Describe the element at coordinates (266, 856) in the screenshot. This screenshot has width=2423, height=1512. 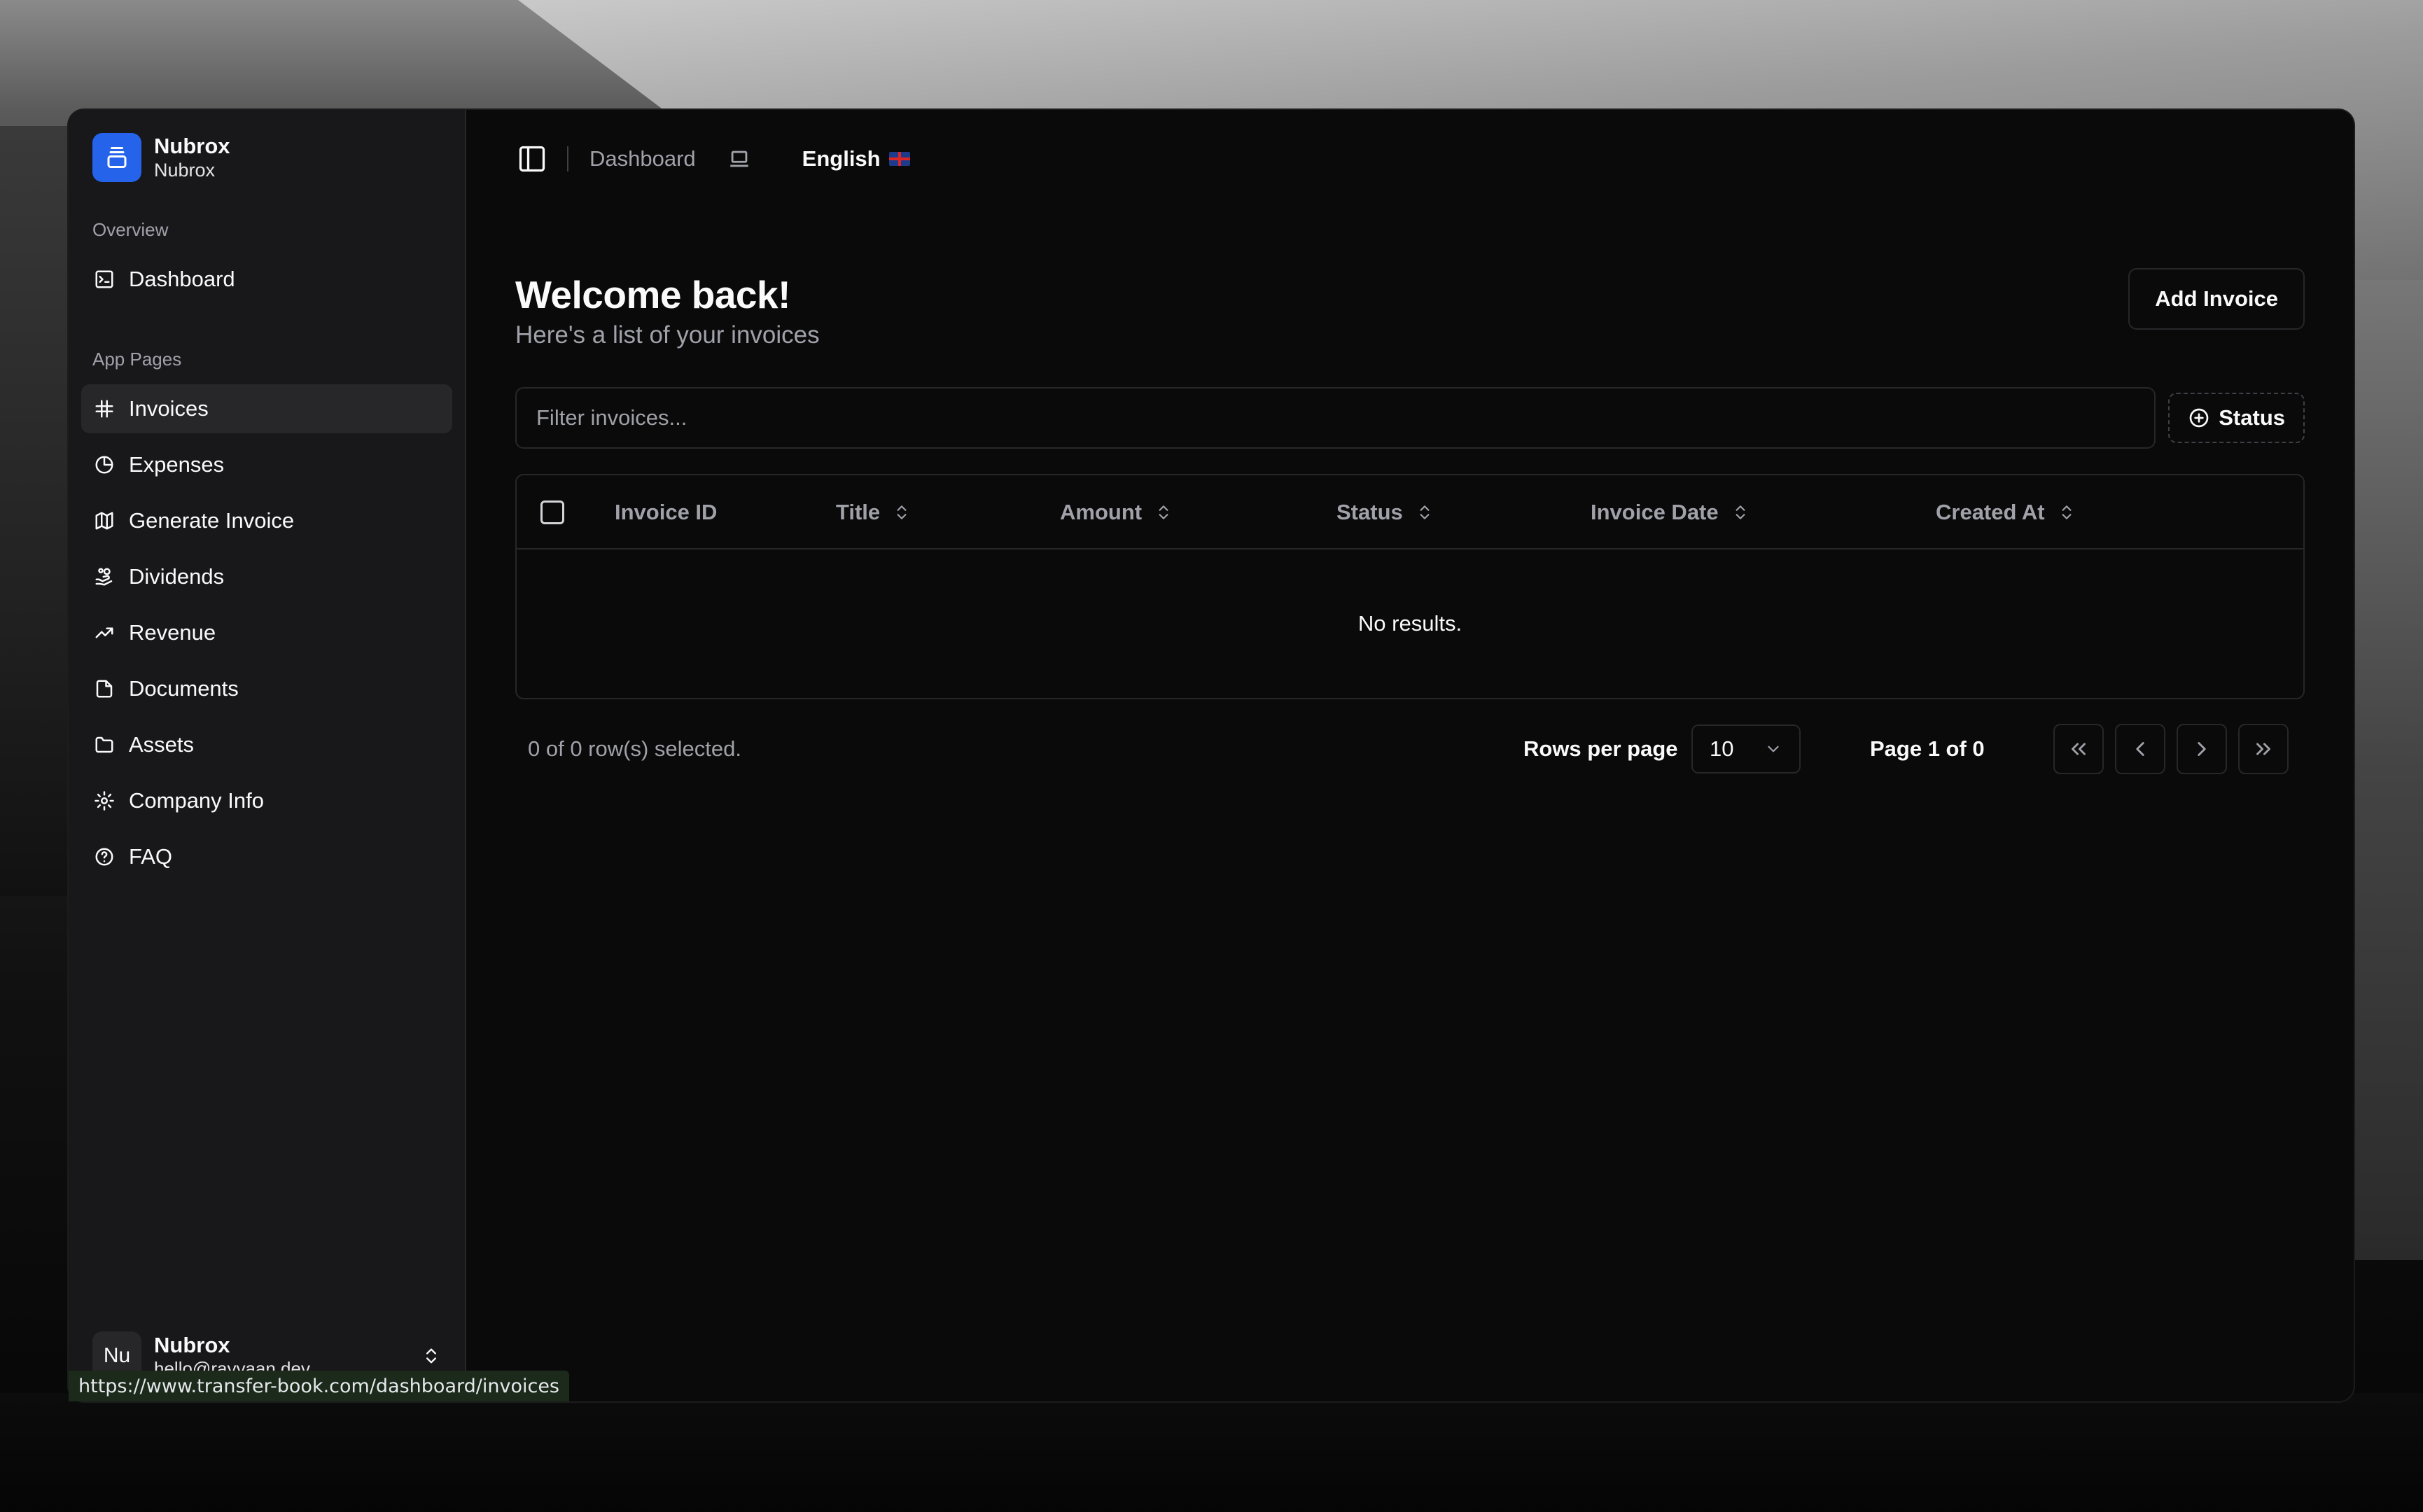
I see `sidebar-item-faq: FAQ` at that location.